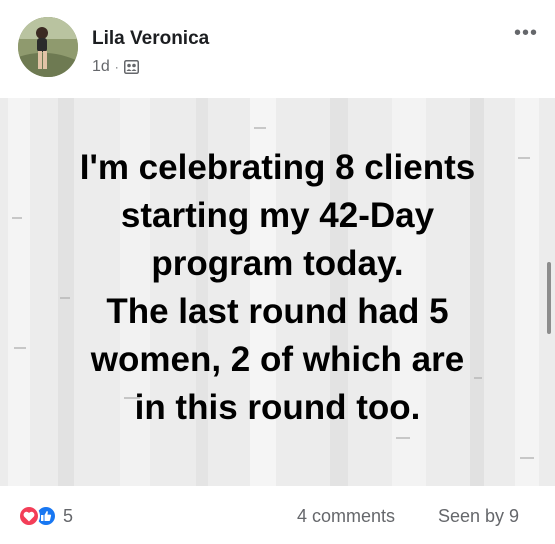 Image resolution: width=555 pixels, height=544 pixels. I want to click on post-text-line: starting my 42-Day, so click(277, 215).